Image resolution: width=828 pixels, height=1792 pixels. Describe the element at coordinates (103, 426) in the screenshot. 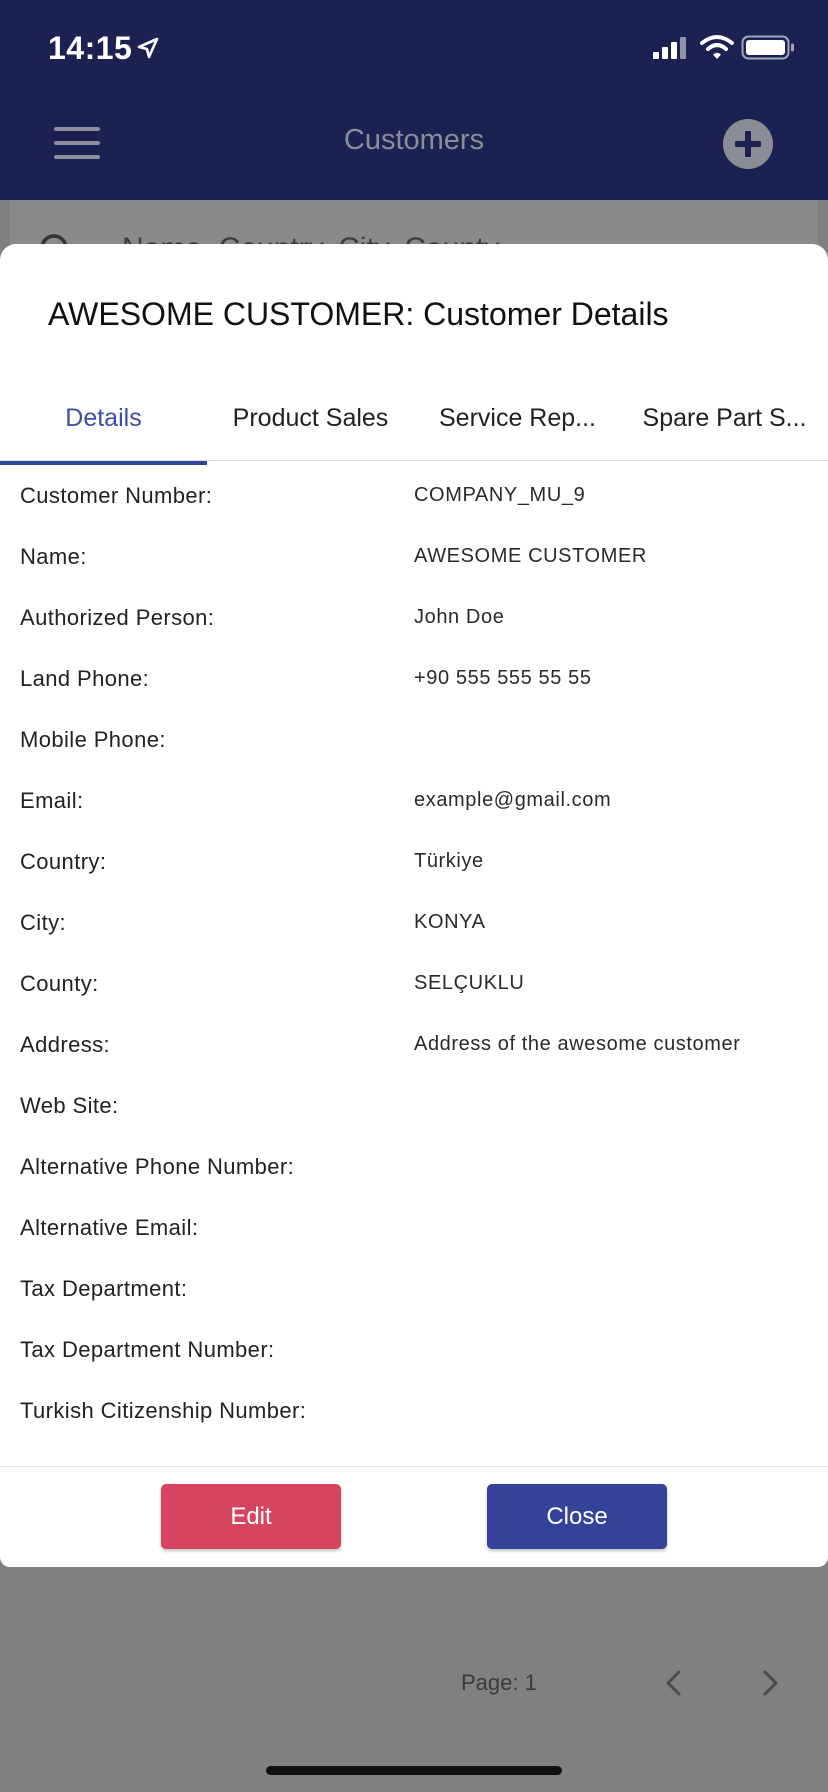

I see `tab-details: Details` at that location.